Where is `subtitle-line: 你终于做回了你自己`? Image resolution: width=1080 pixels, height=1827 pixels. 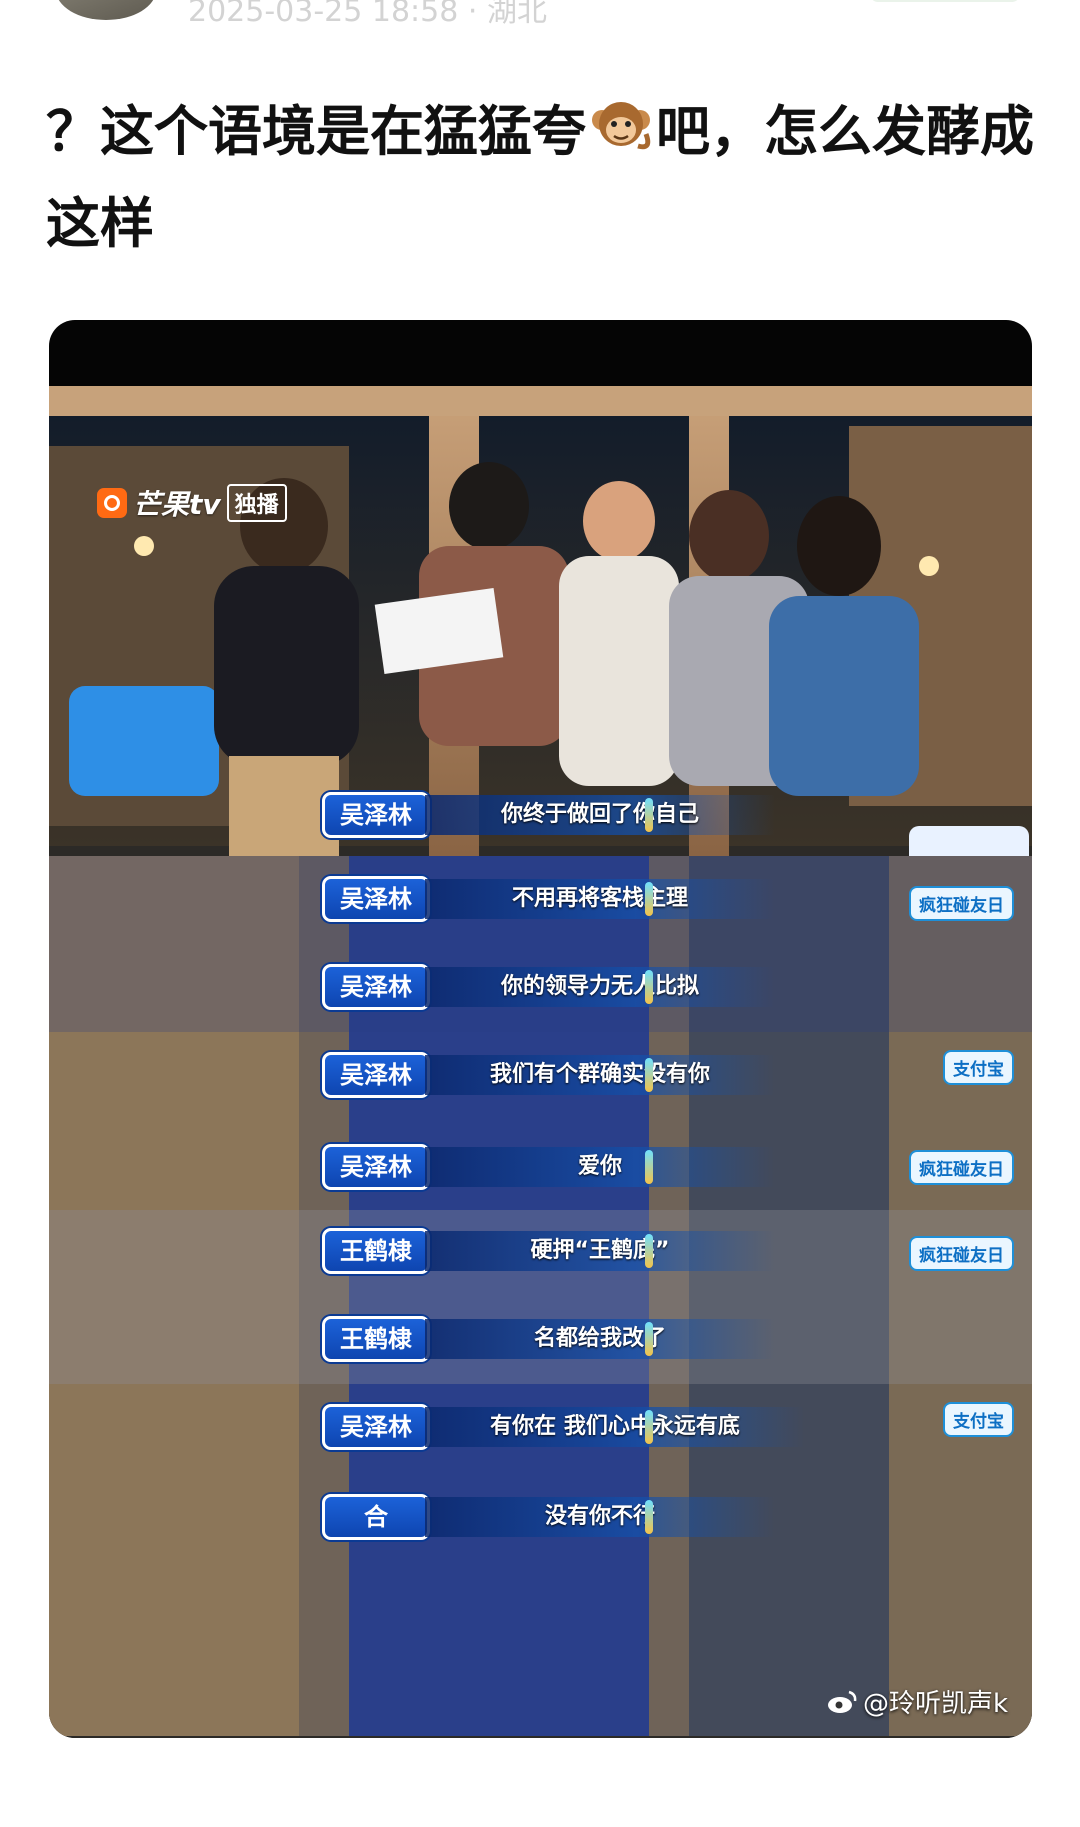
subtitle-line: 你终于做回了你自己 is located at coordinates (600, 815).